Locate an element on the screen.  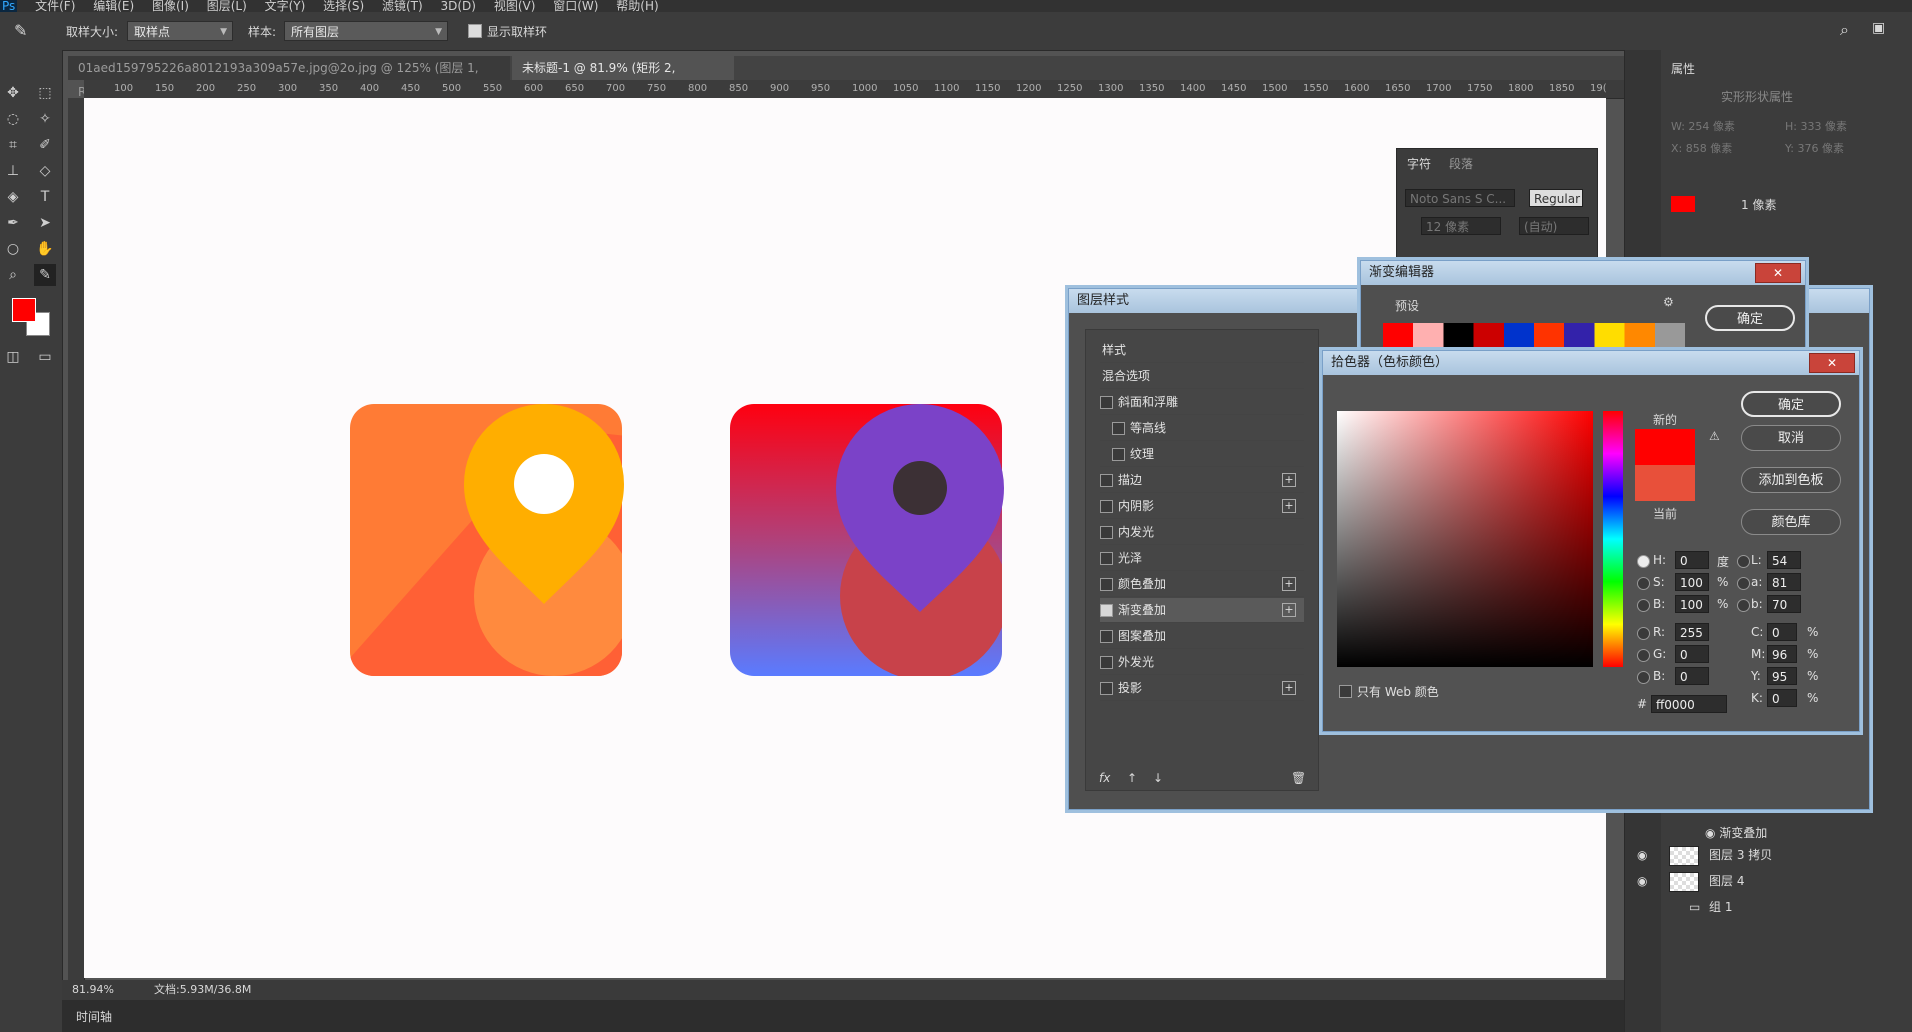
zoom-level: 81.94% is located at coordinates (93, 990).